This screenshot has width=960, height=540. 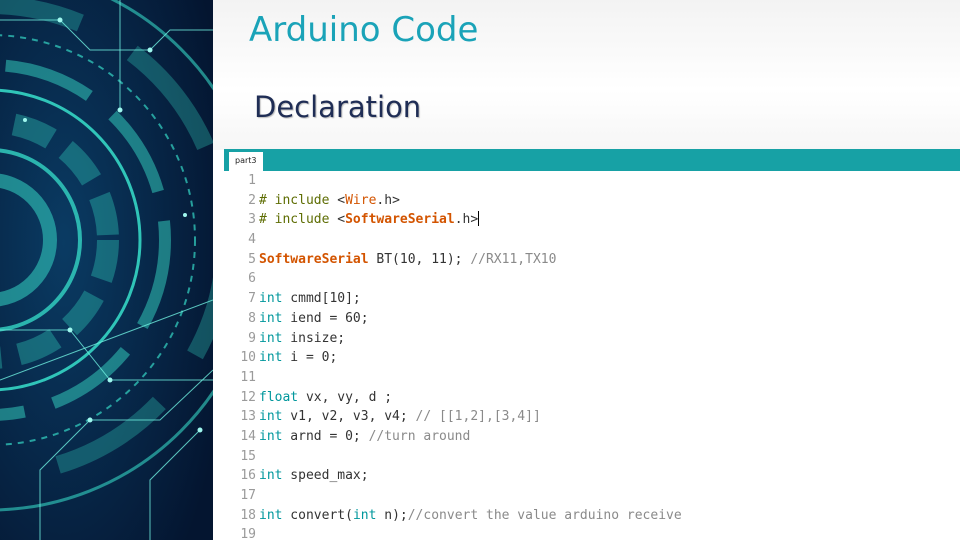 I want to click on code-line: 4, so click(x=592, y=240).